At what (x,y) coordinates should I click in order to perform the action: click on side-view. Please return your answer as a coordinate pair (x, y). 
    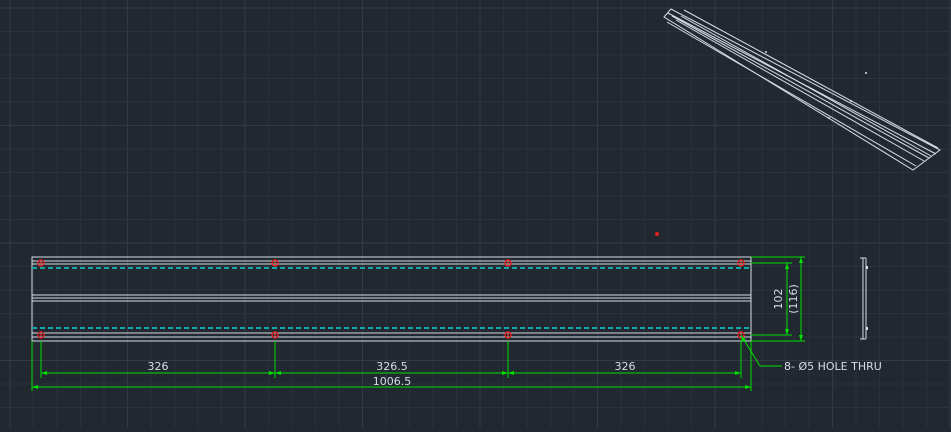
    Looking at the image, I should click on (864, 298).